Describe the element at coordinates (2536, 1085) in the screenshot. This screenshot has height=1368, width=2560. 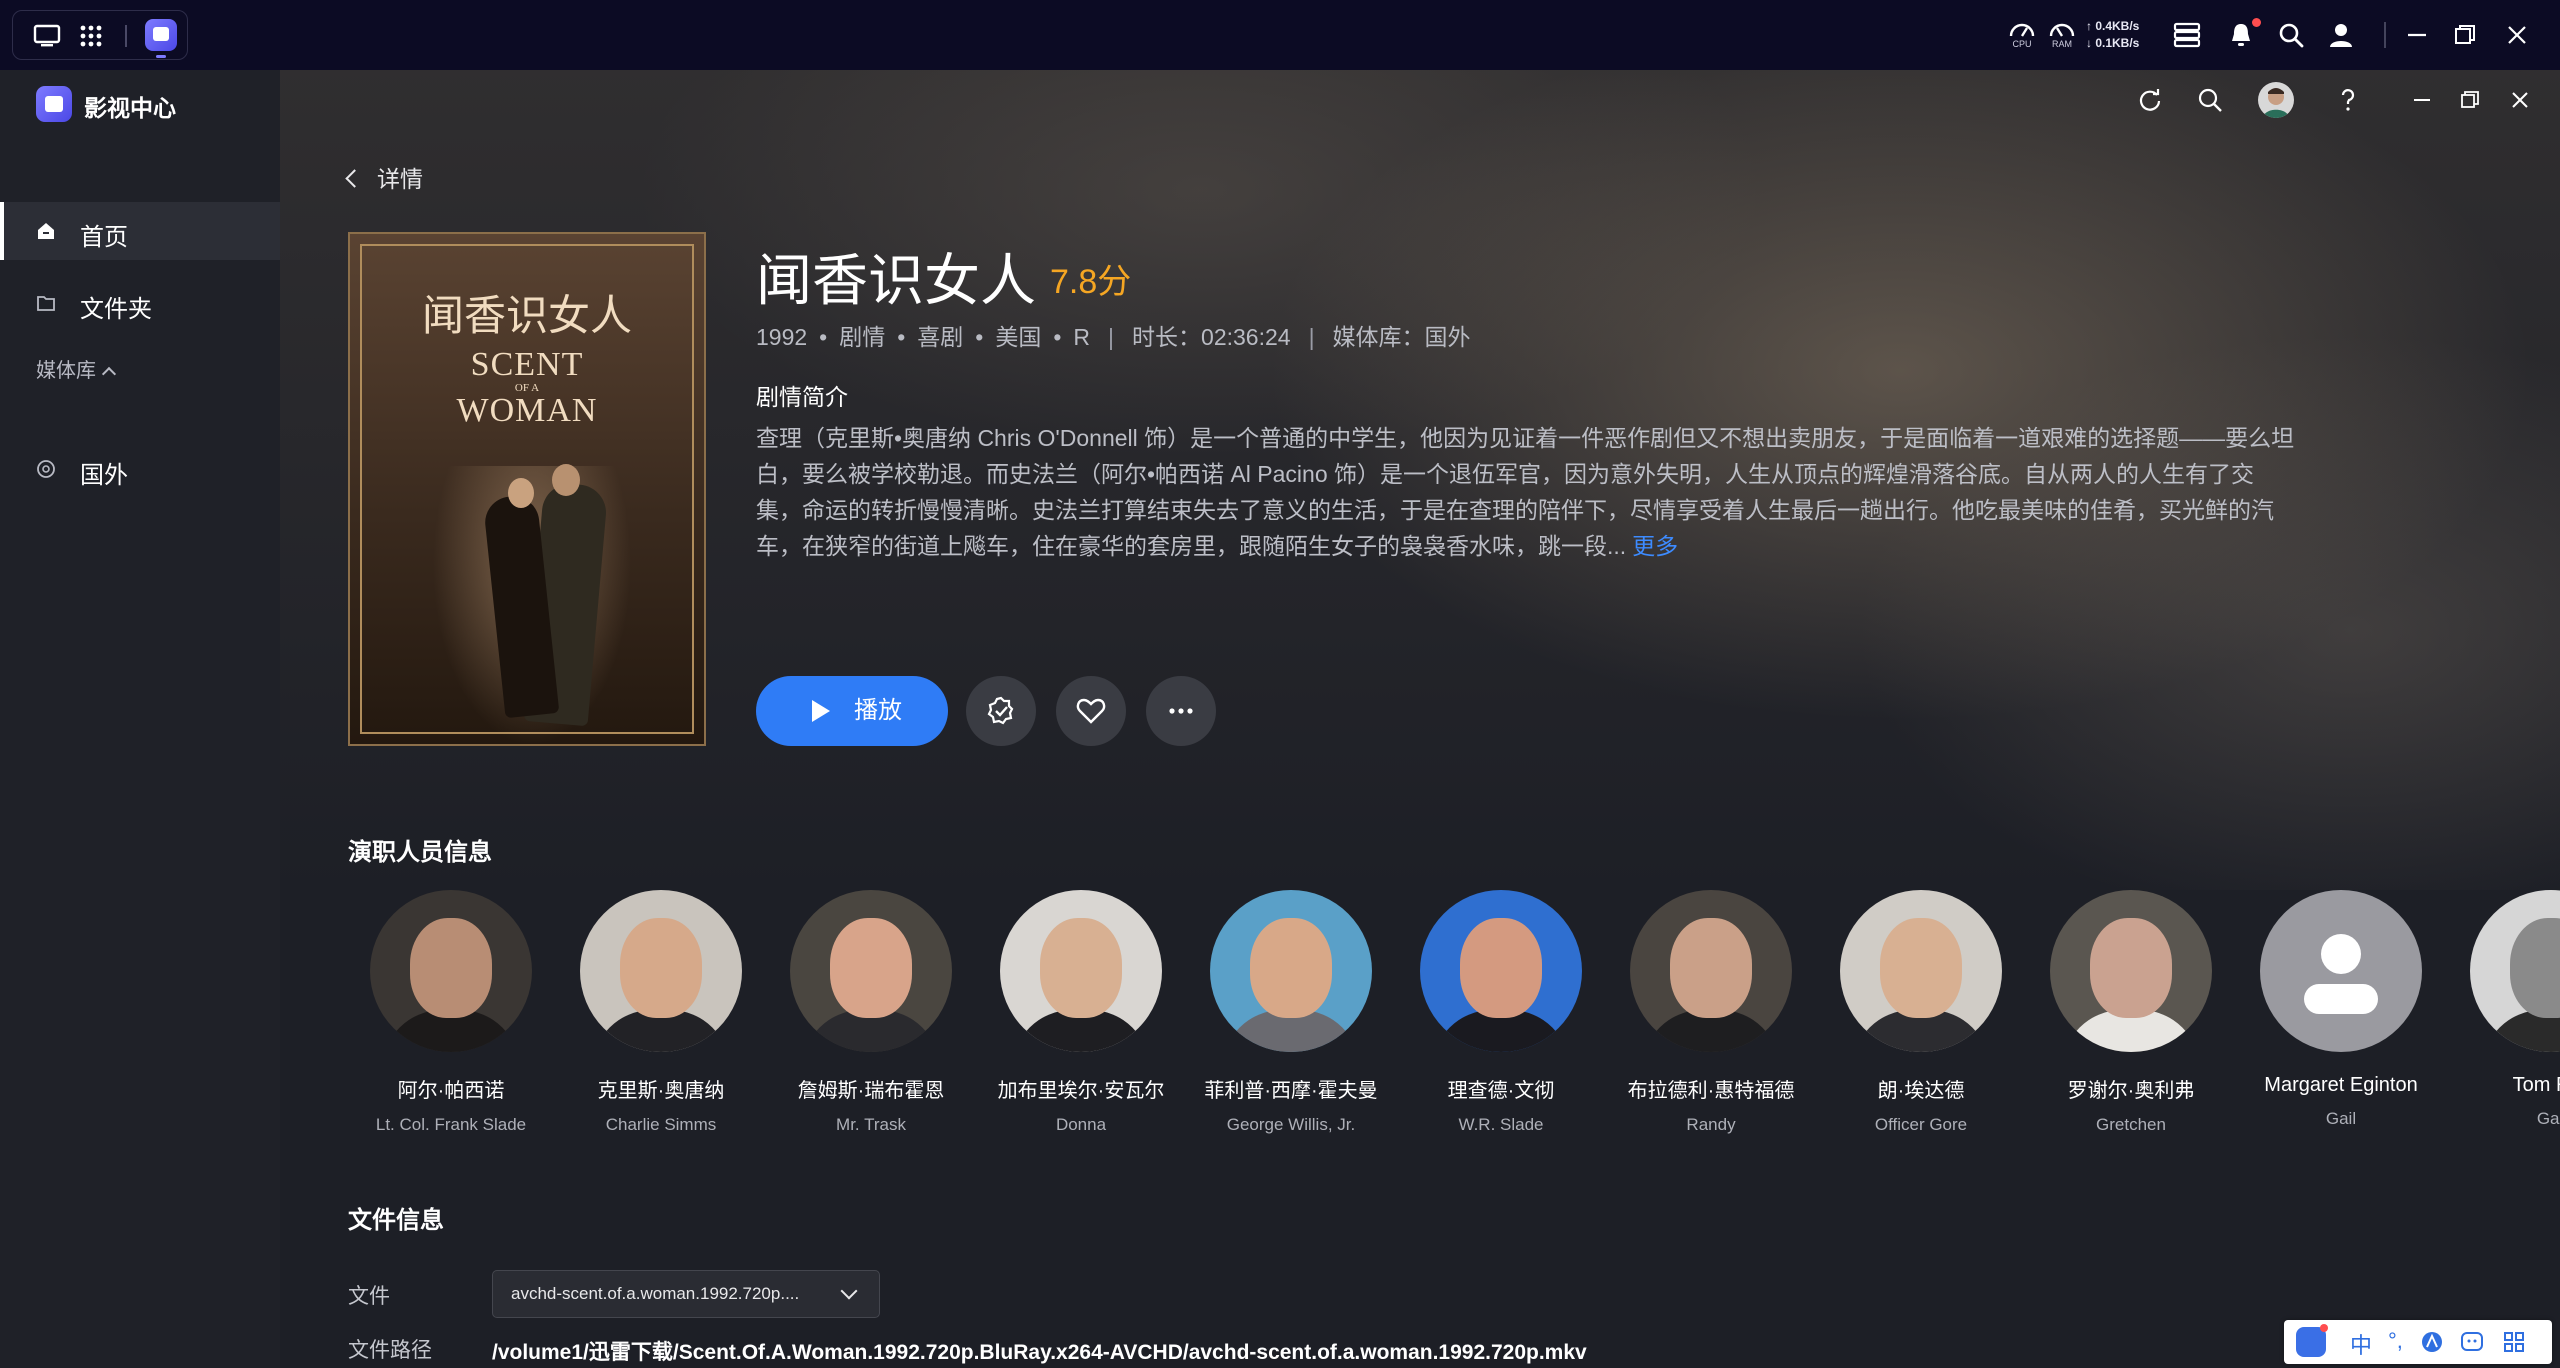
I see `cast-name: Tom Riis` at that location.